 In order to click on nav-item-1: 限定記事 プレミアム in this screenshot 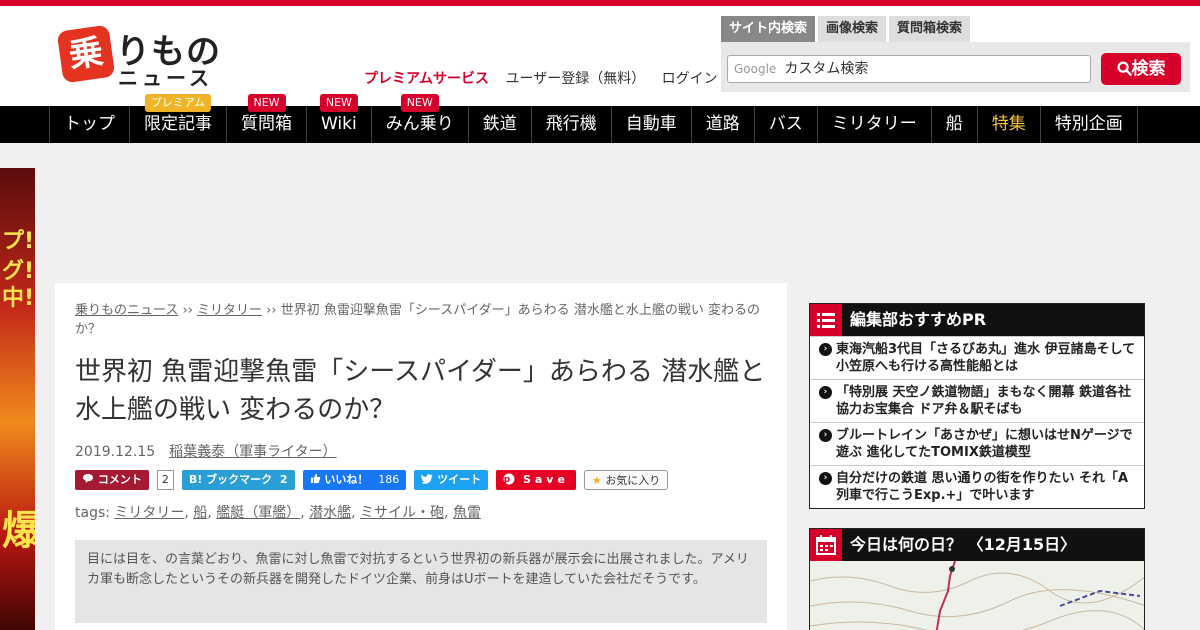, I will do `click(178, 118)`.